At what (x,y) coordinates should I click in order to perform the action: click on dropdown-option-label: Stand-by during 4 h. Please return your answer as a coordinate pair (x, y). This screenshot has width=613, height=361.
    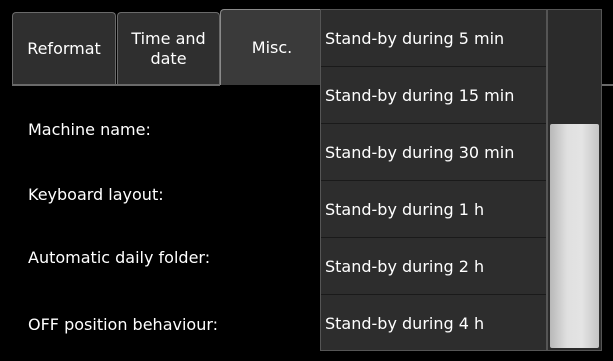
    Looking at the image, I should click on (405, 323).